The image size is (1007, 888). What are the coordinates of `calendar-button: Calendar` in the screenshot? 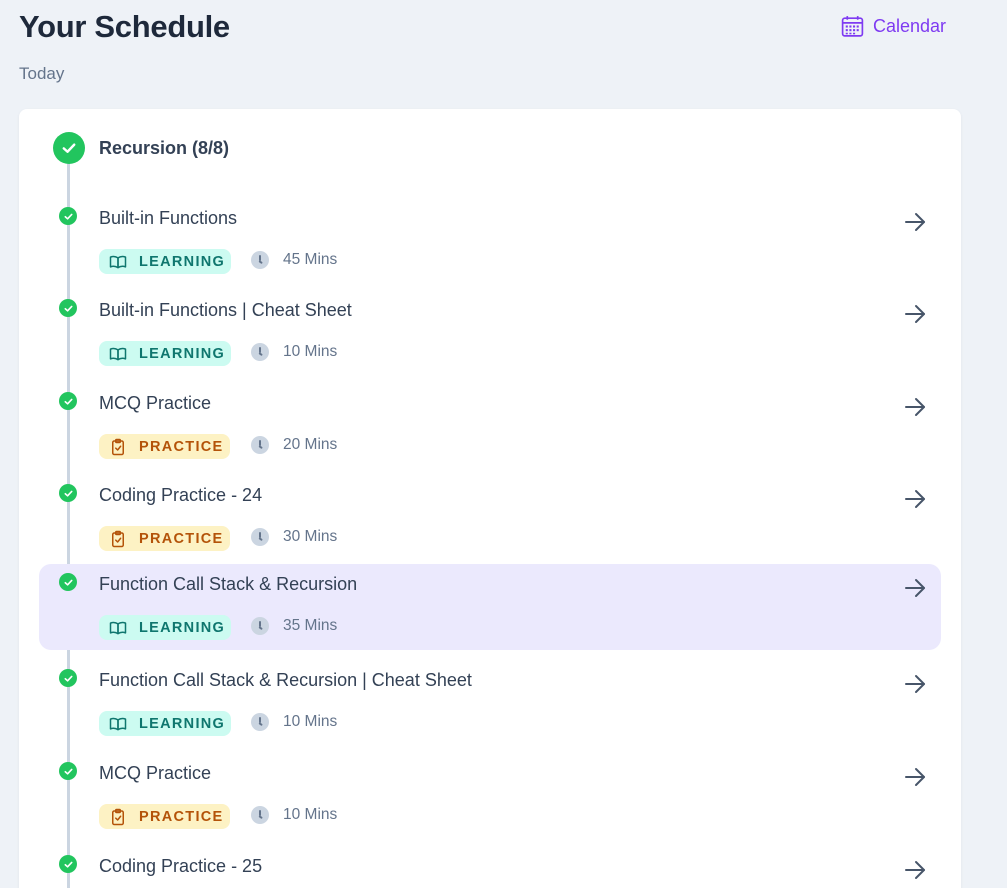 It's located at (893, 26).